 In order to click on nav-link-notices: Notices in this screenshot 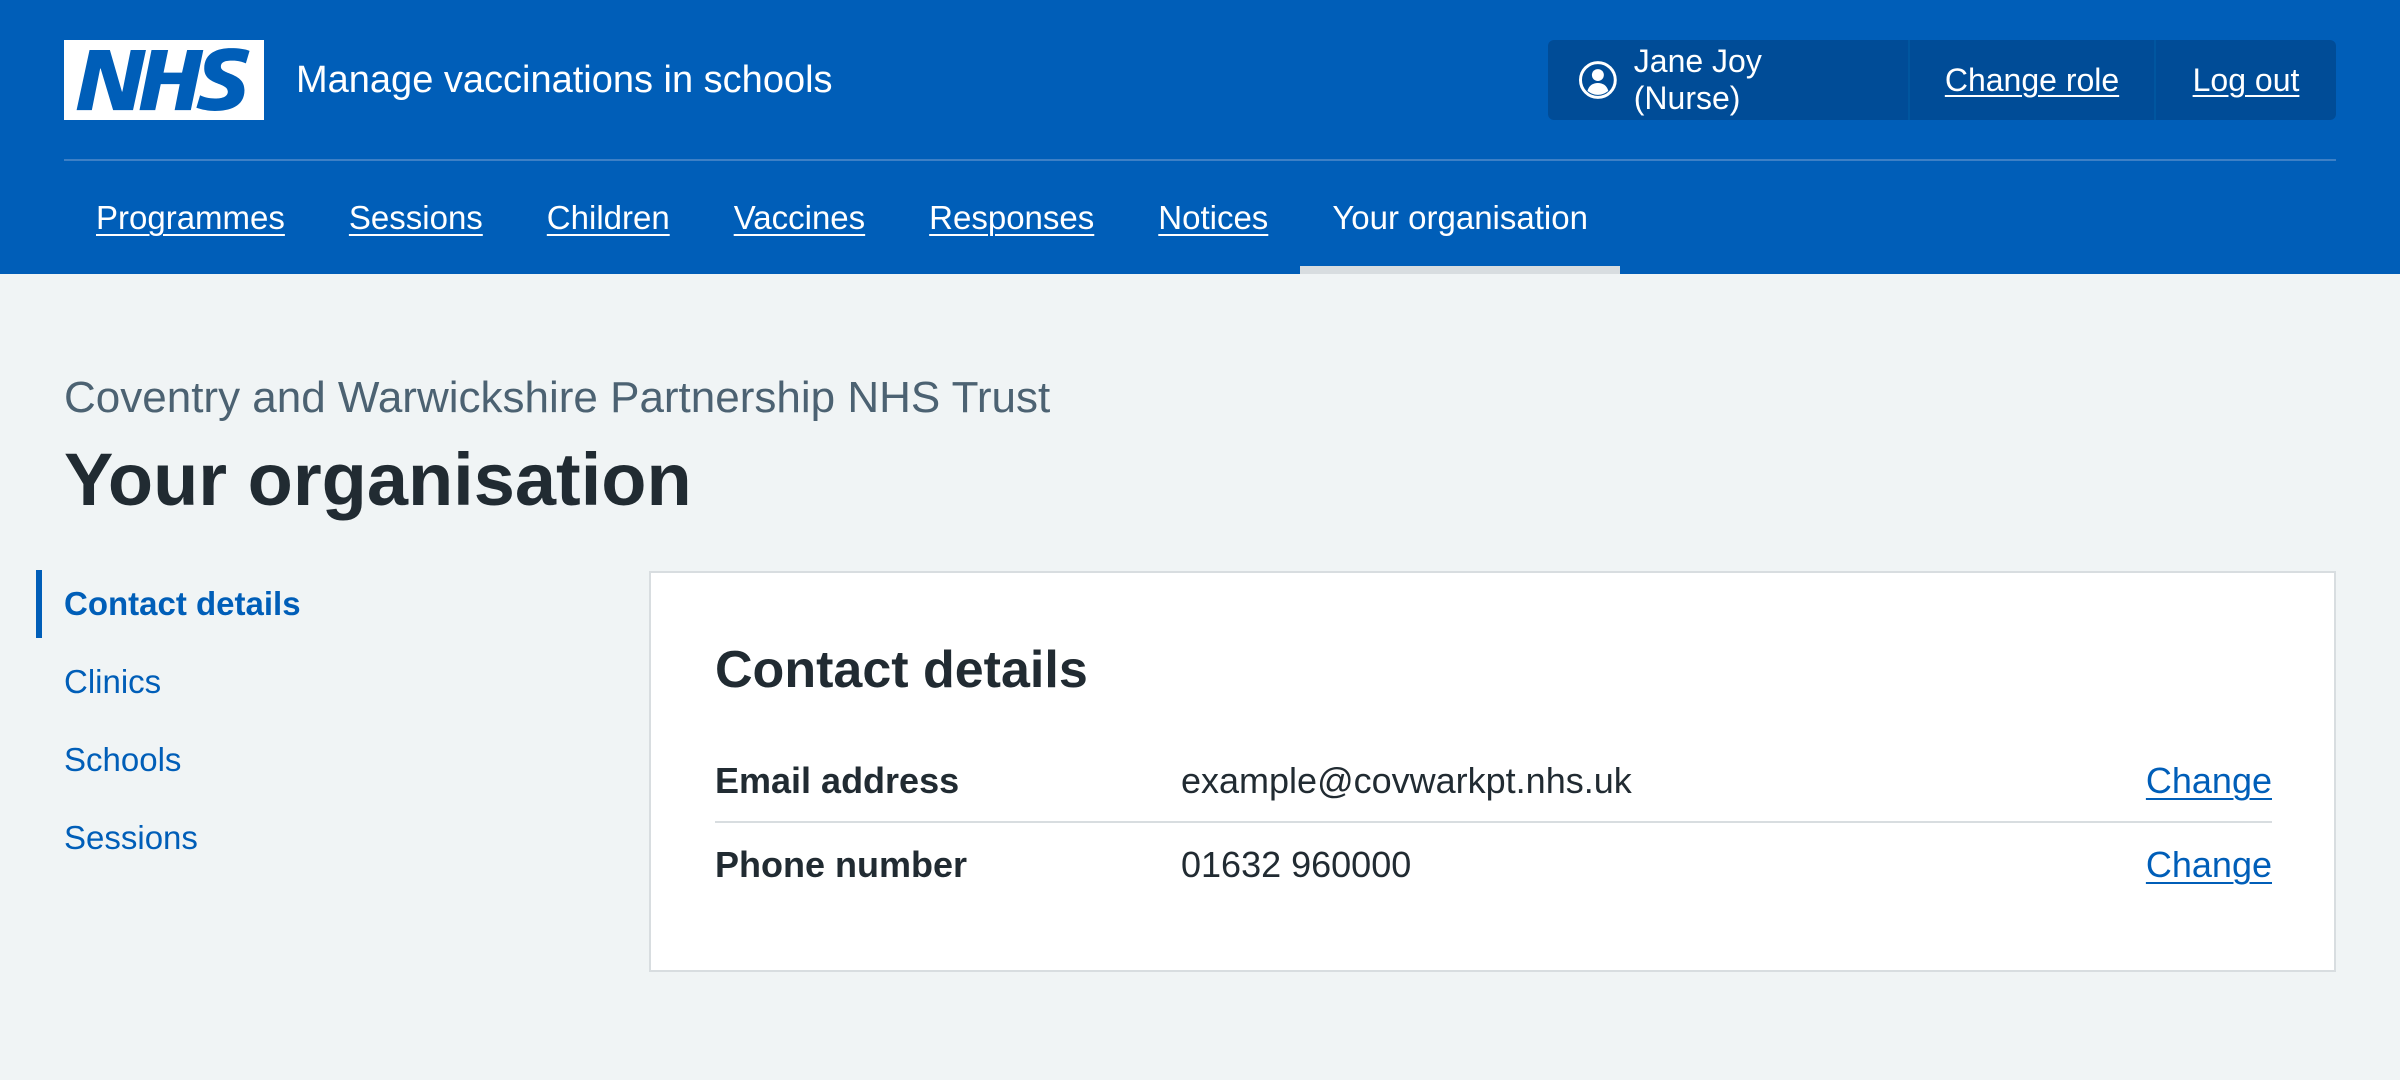, I will do `click(1213, 218)`.